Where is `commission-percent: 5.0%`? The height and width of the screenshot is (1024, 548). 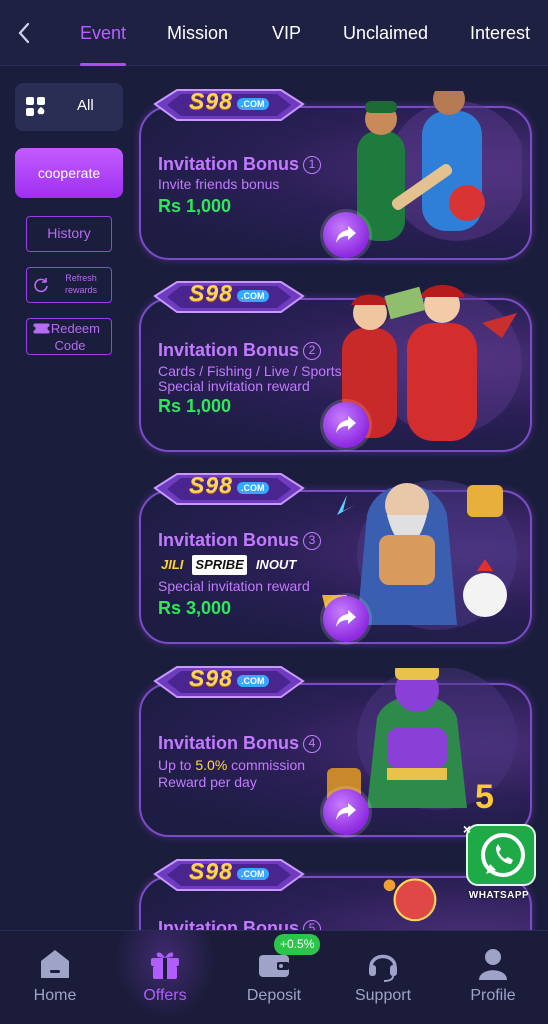
commission-percent: 5.0% is located at coordinates (211, 765).